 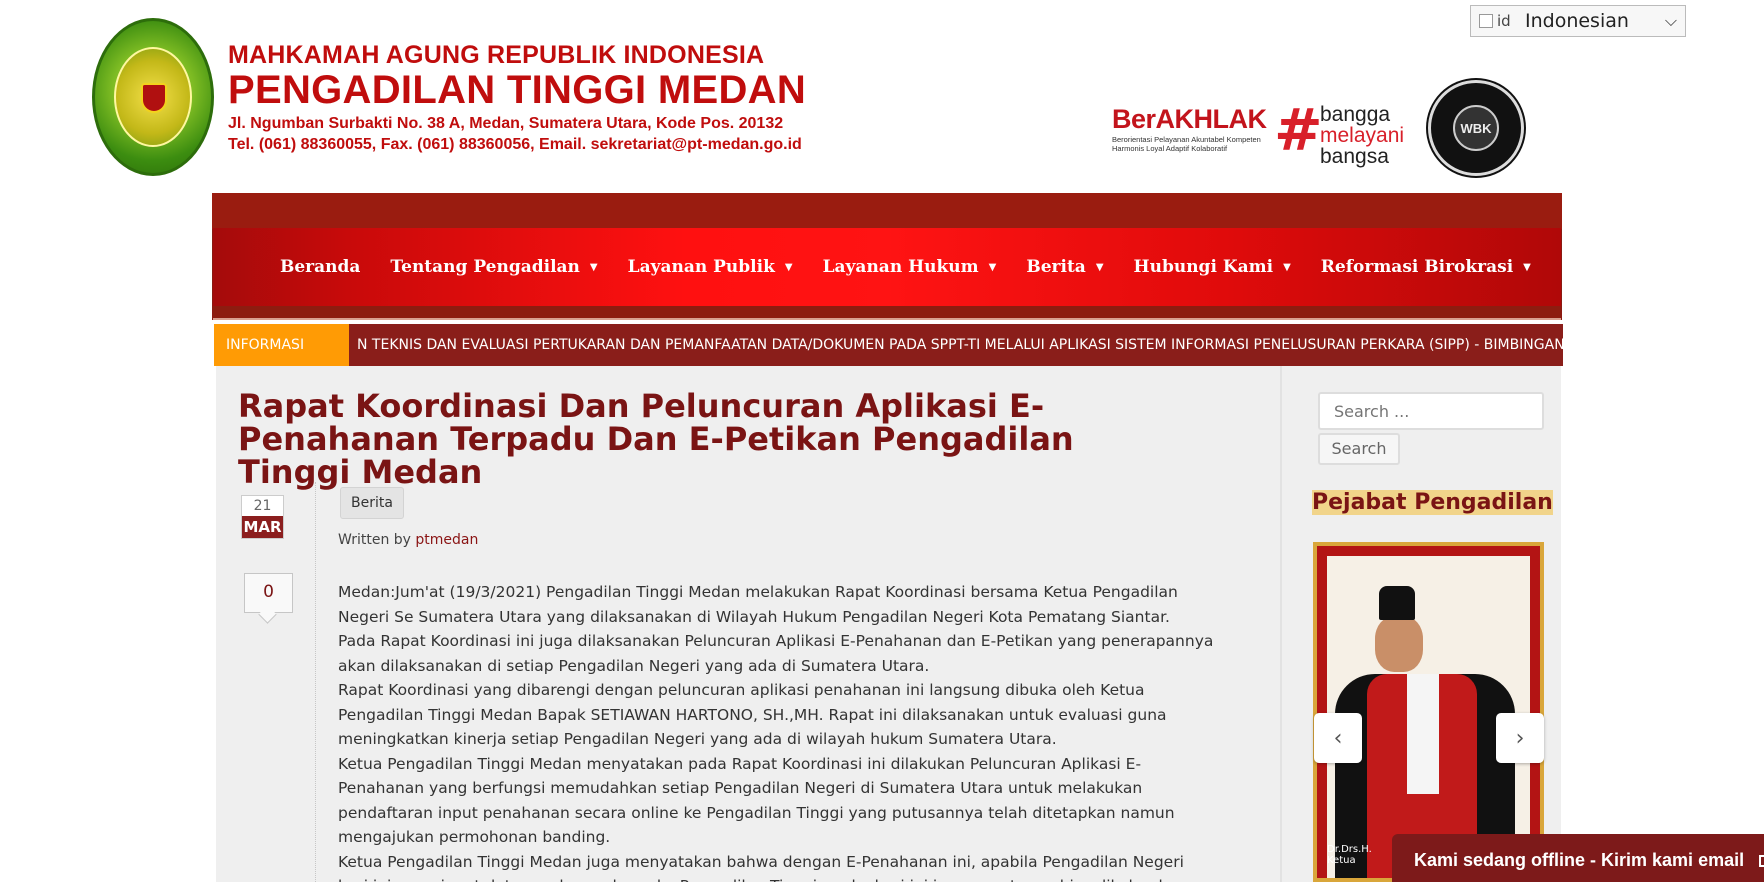 I want to click on berakhlak-sub2: Harmonis Loyal Adaptif Kolaboratif, so click(x=1170, y=148).